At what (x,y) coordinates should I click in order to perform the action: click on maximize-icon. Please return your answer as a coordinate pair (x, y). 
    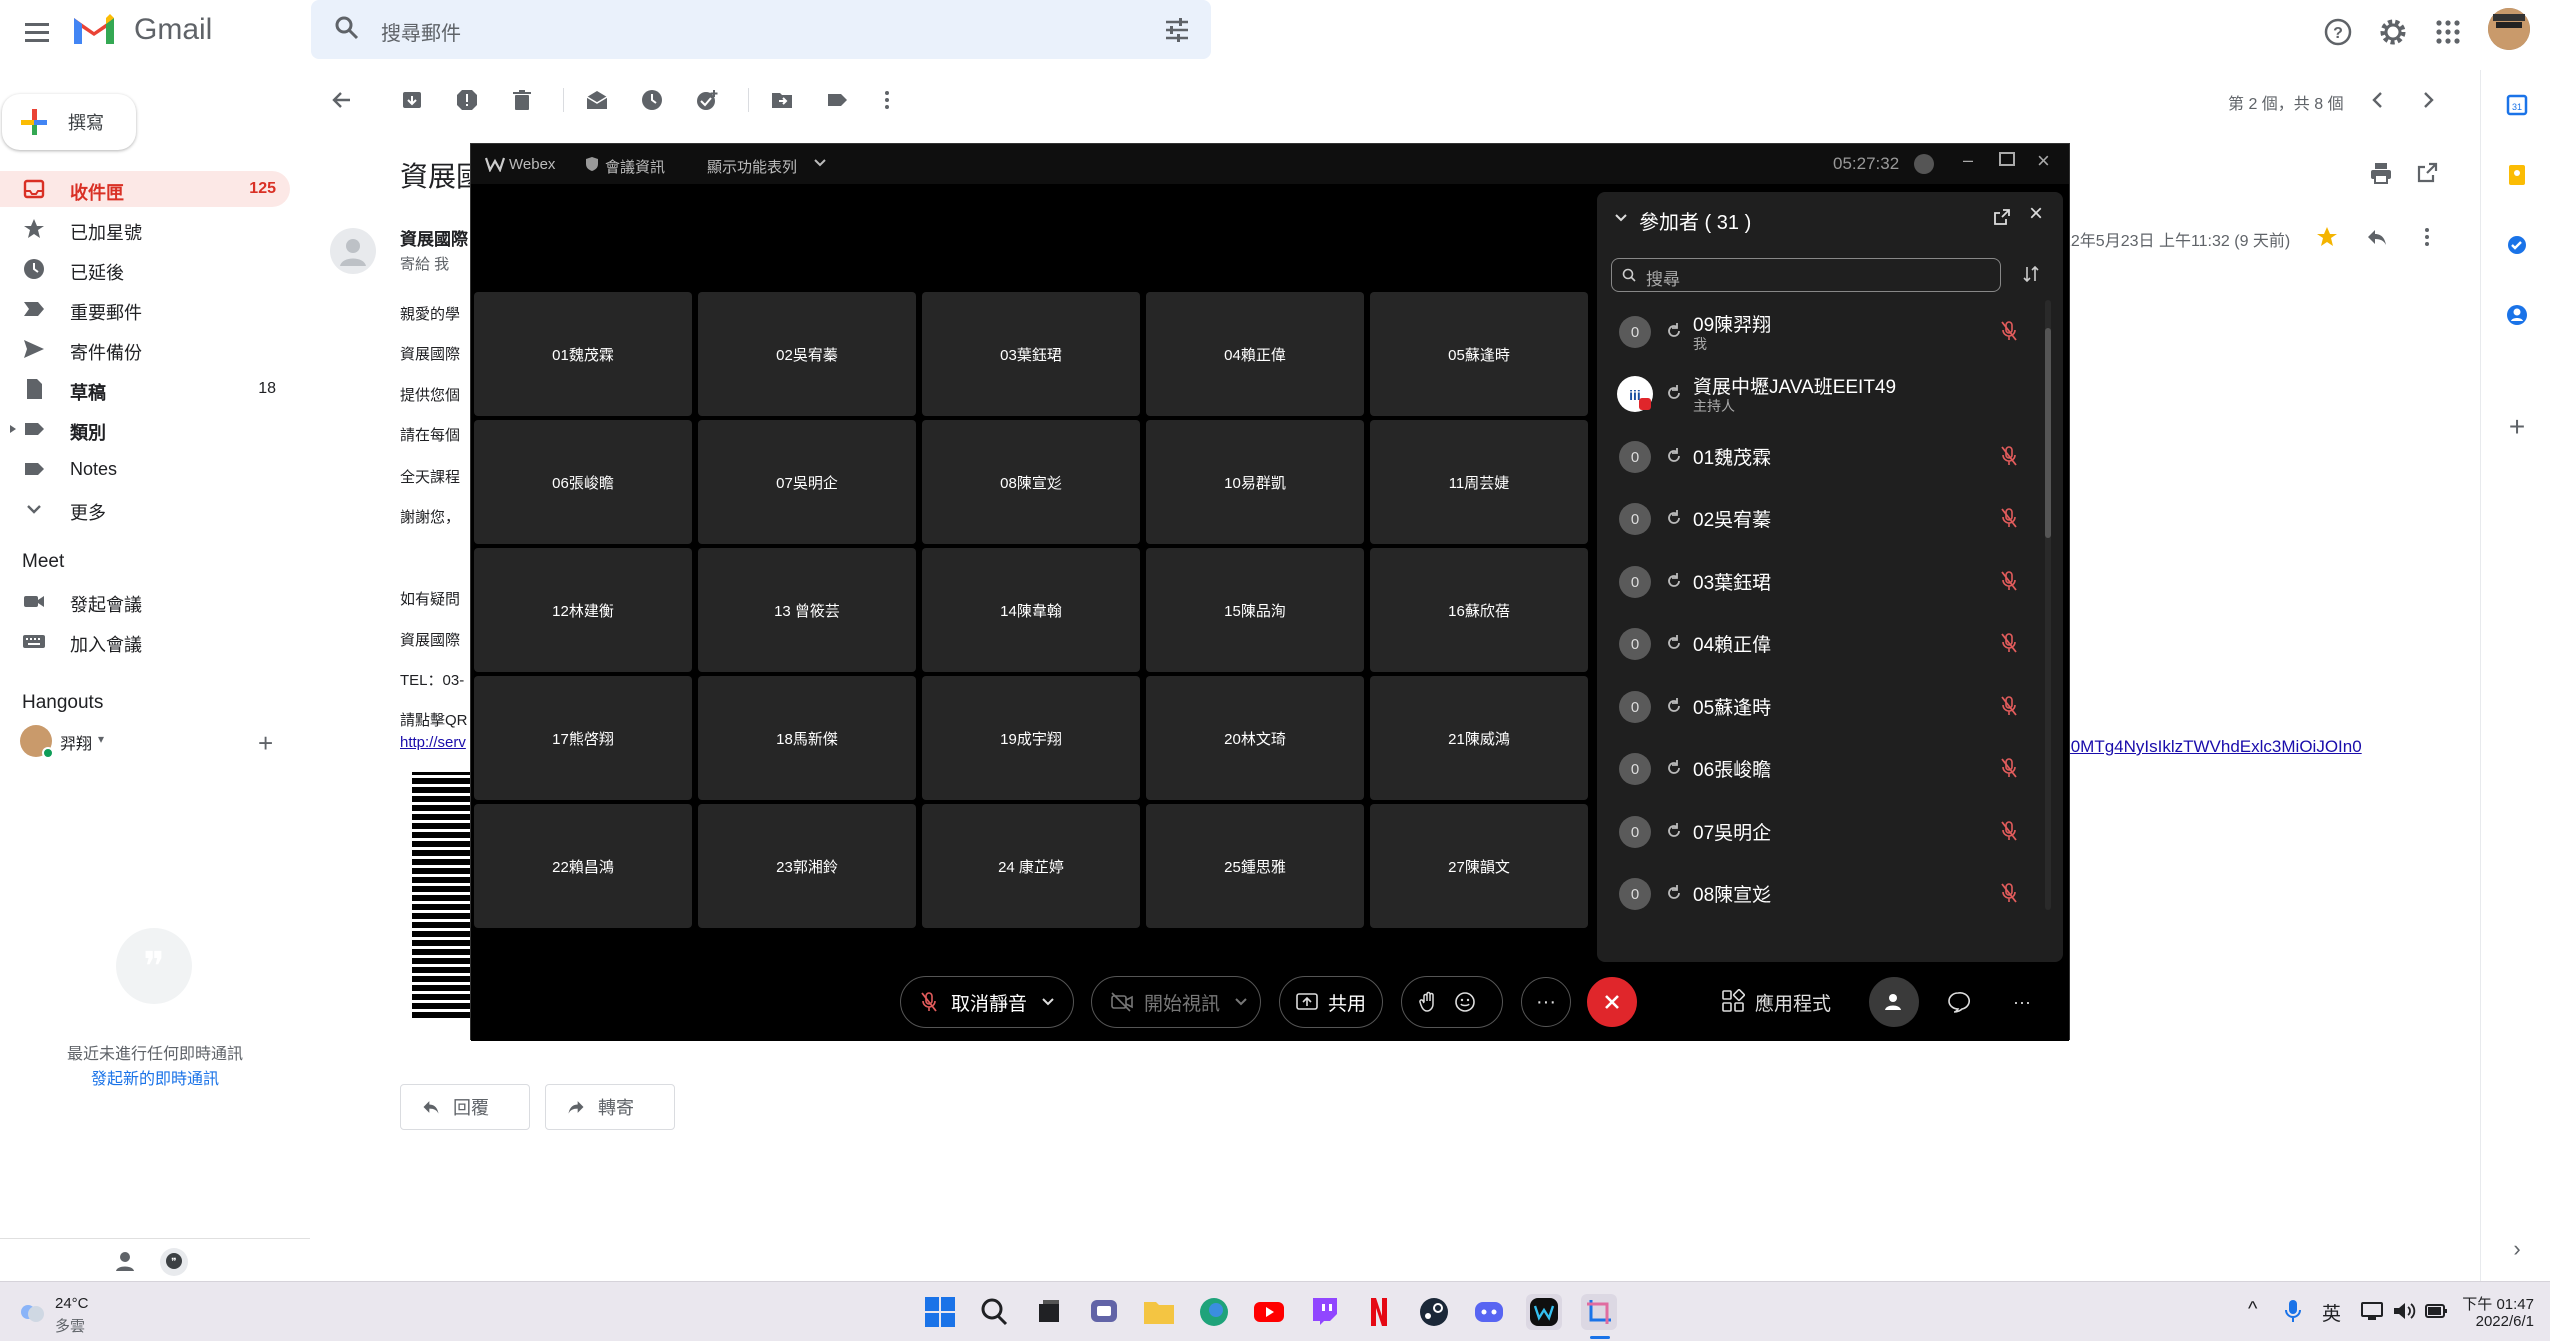
    Looking at the image, I should click on (2007, 159).